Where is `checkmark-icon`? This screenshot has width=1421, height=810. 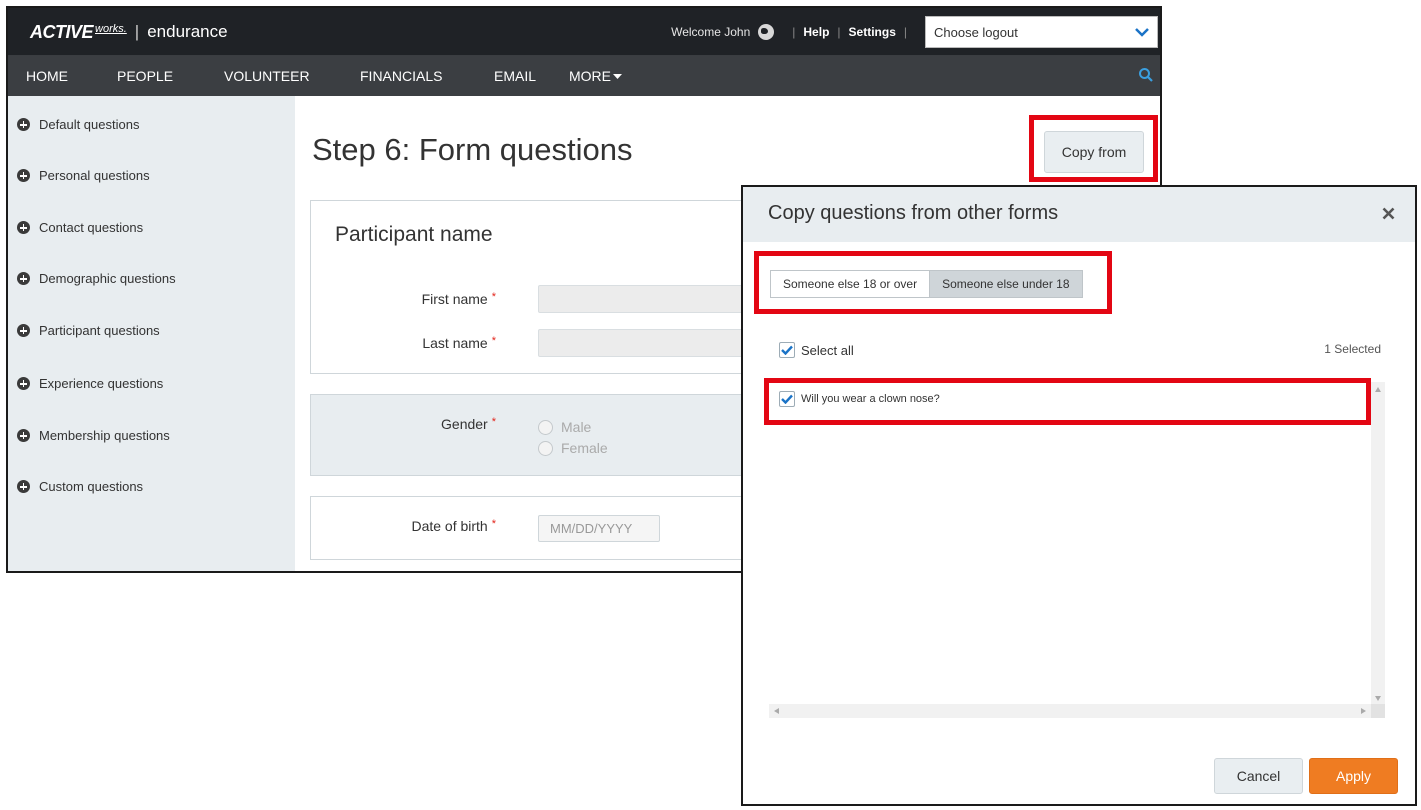 checkmark-icon is located at coordinates (787, 350).